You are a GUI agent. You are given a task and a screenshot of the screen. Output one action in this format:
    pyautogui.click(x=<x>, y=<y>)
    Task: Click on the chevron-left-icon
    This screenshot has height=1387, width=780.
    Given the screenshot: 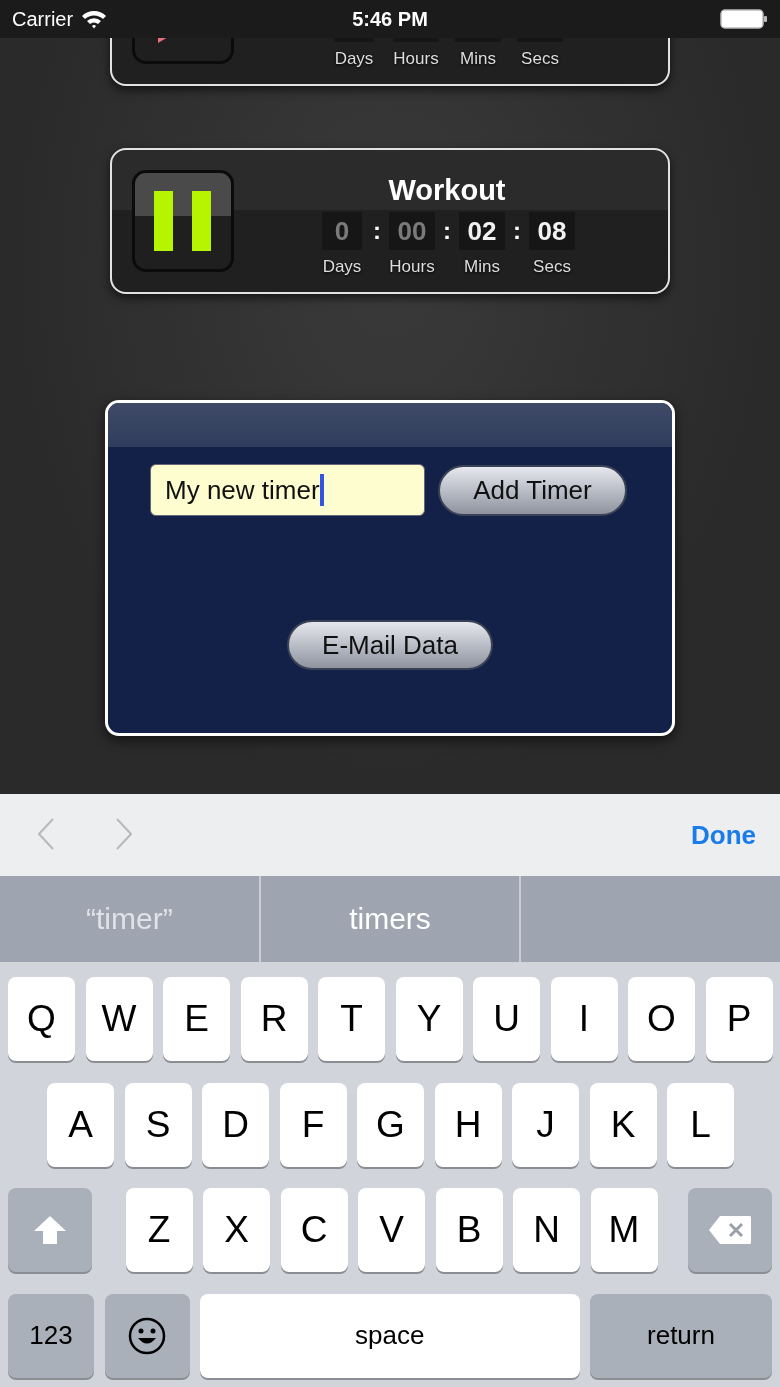 What is the action you would take?
    pyautogui.click(x=46, y=833)
    